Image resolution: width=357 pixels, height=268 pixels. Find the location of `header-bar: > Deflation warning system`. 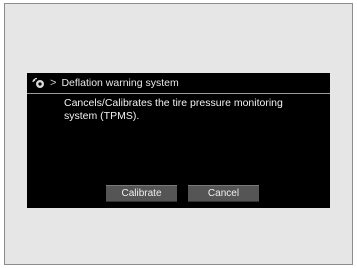

header-bar: > Deflation warning system is located at coordinates (178, 83).